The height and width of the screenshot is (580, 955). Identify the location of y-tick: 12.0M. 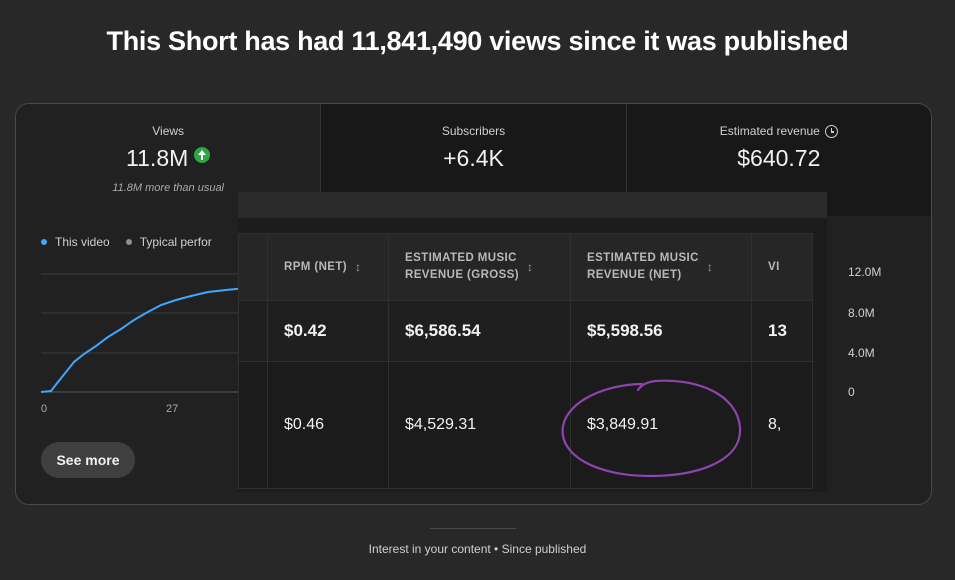
(865, 272).